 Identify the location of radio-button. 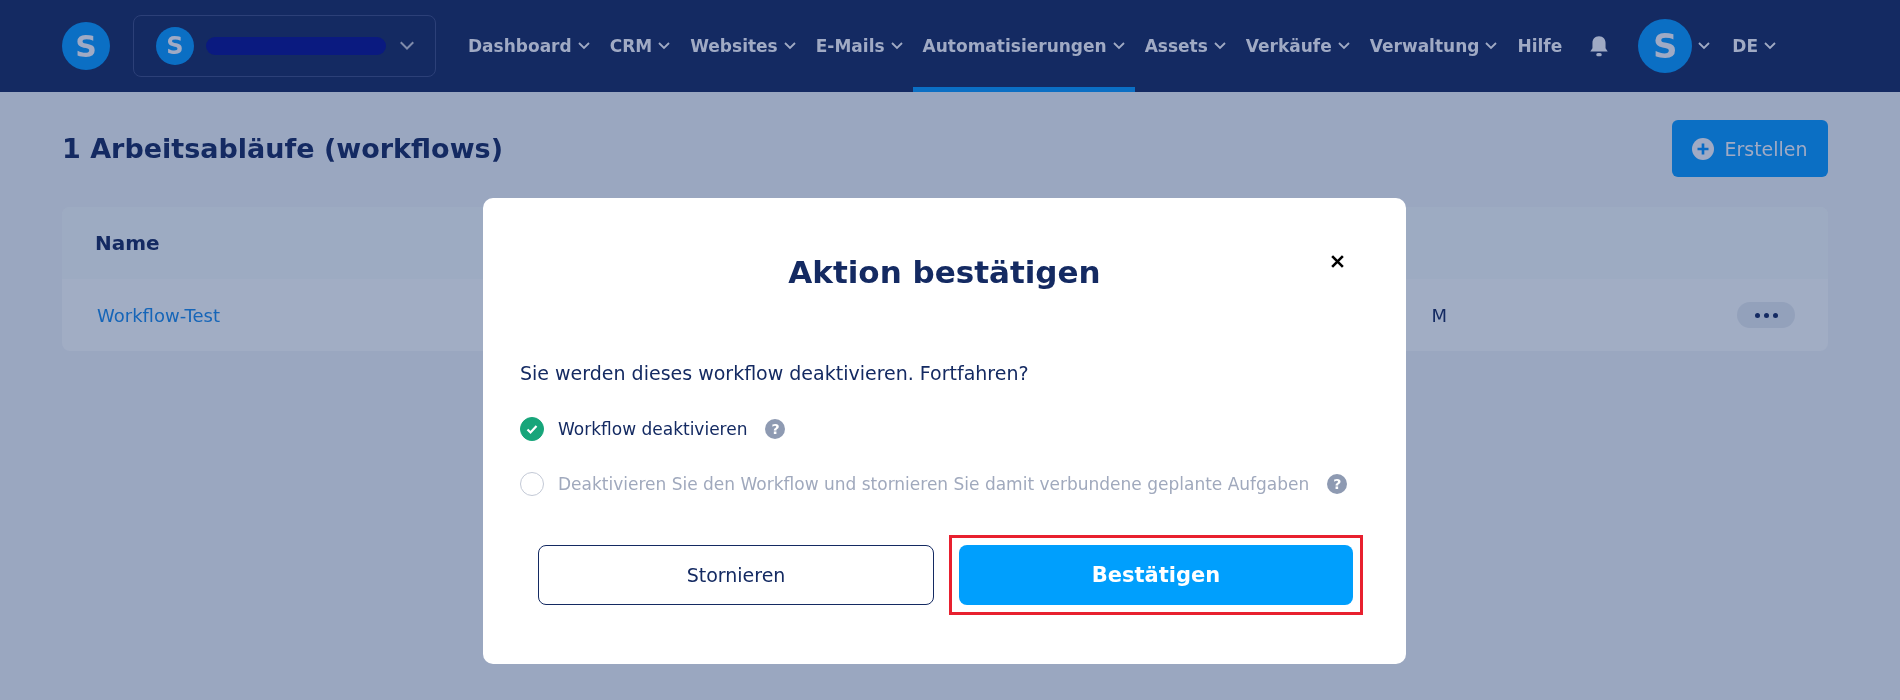
(532, 429).